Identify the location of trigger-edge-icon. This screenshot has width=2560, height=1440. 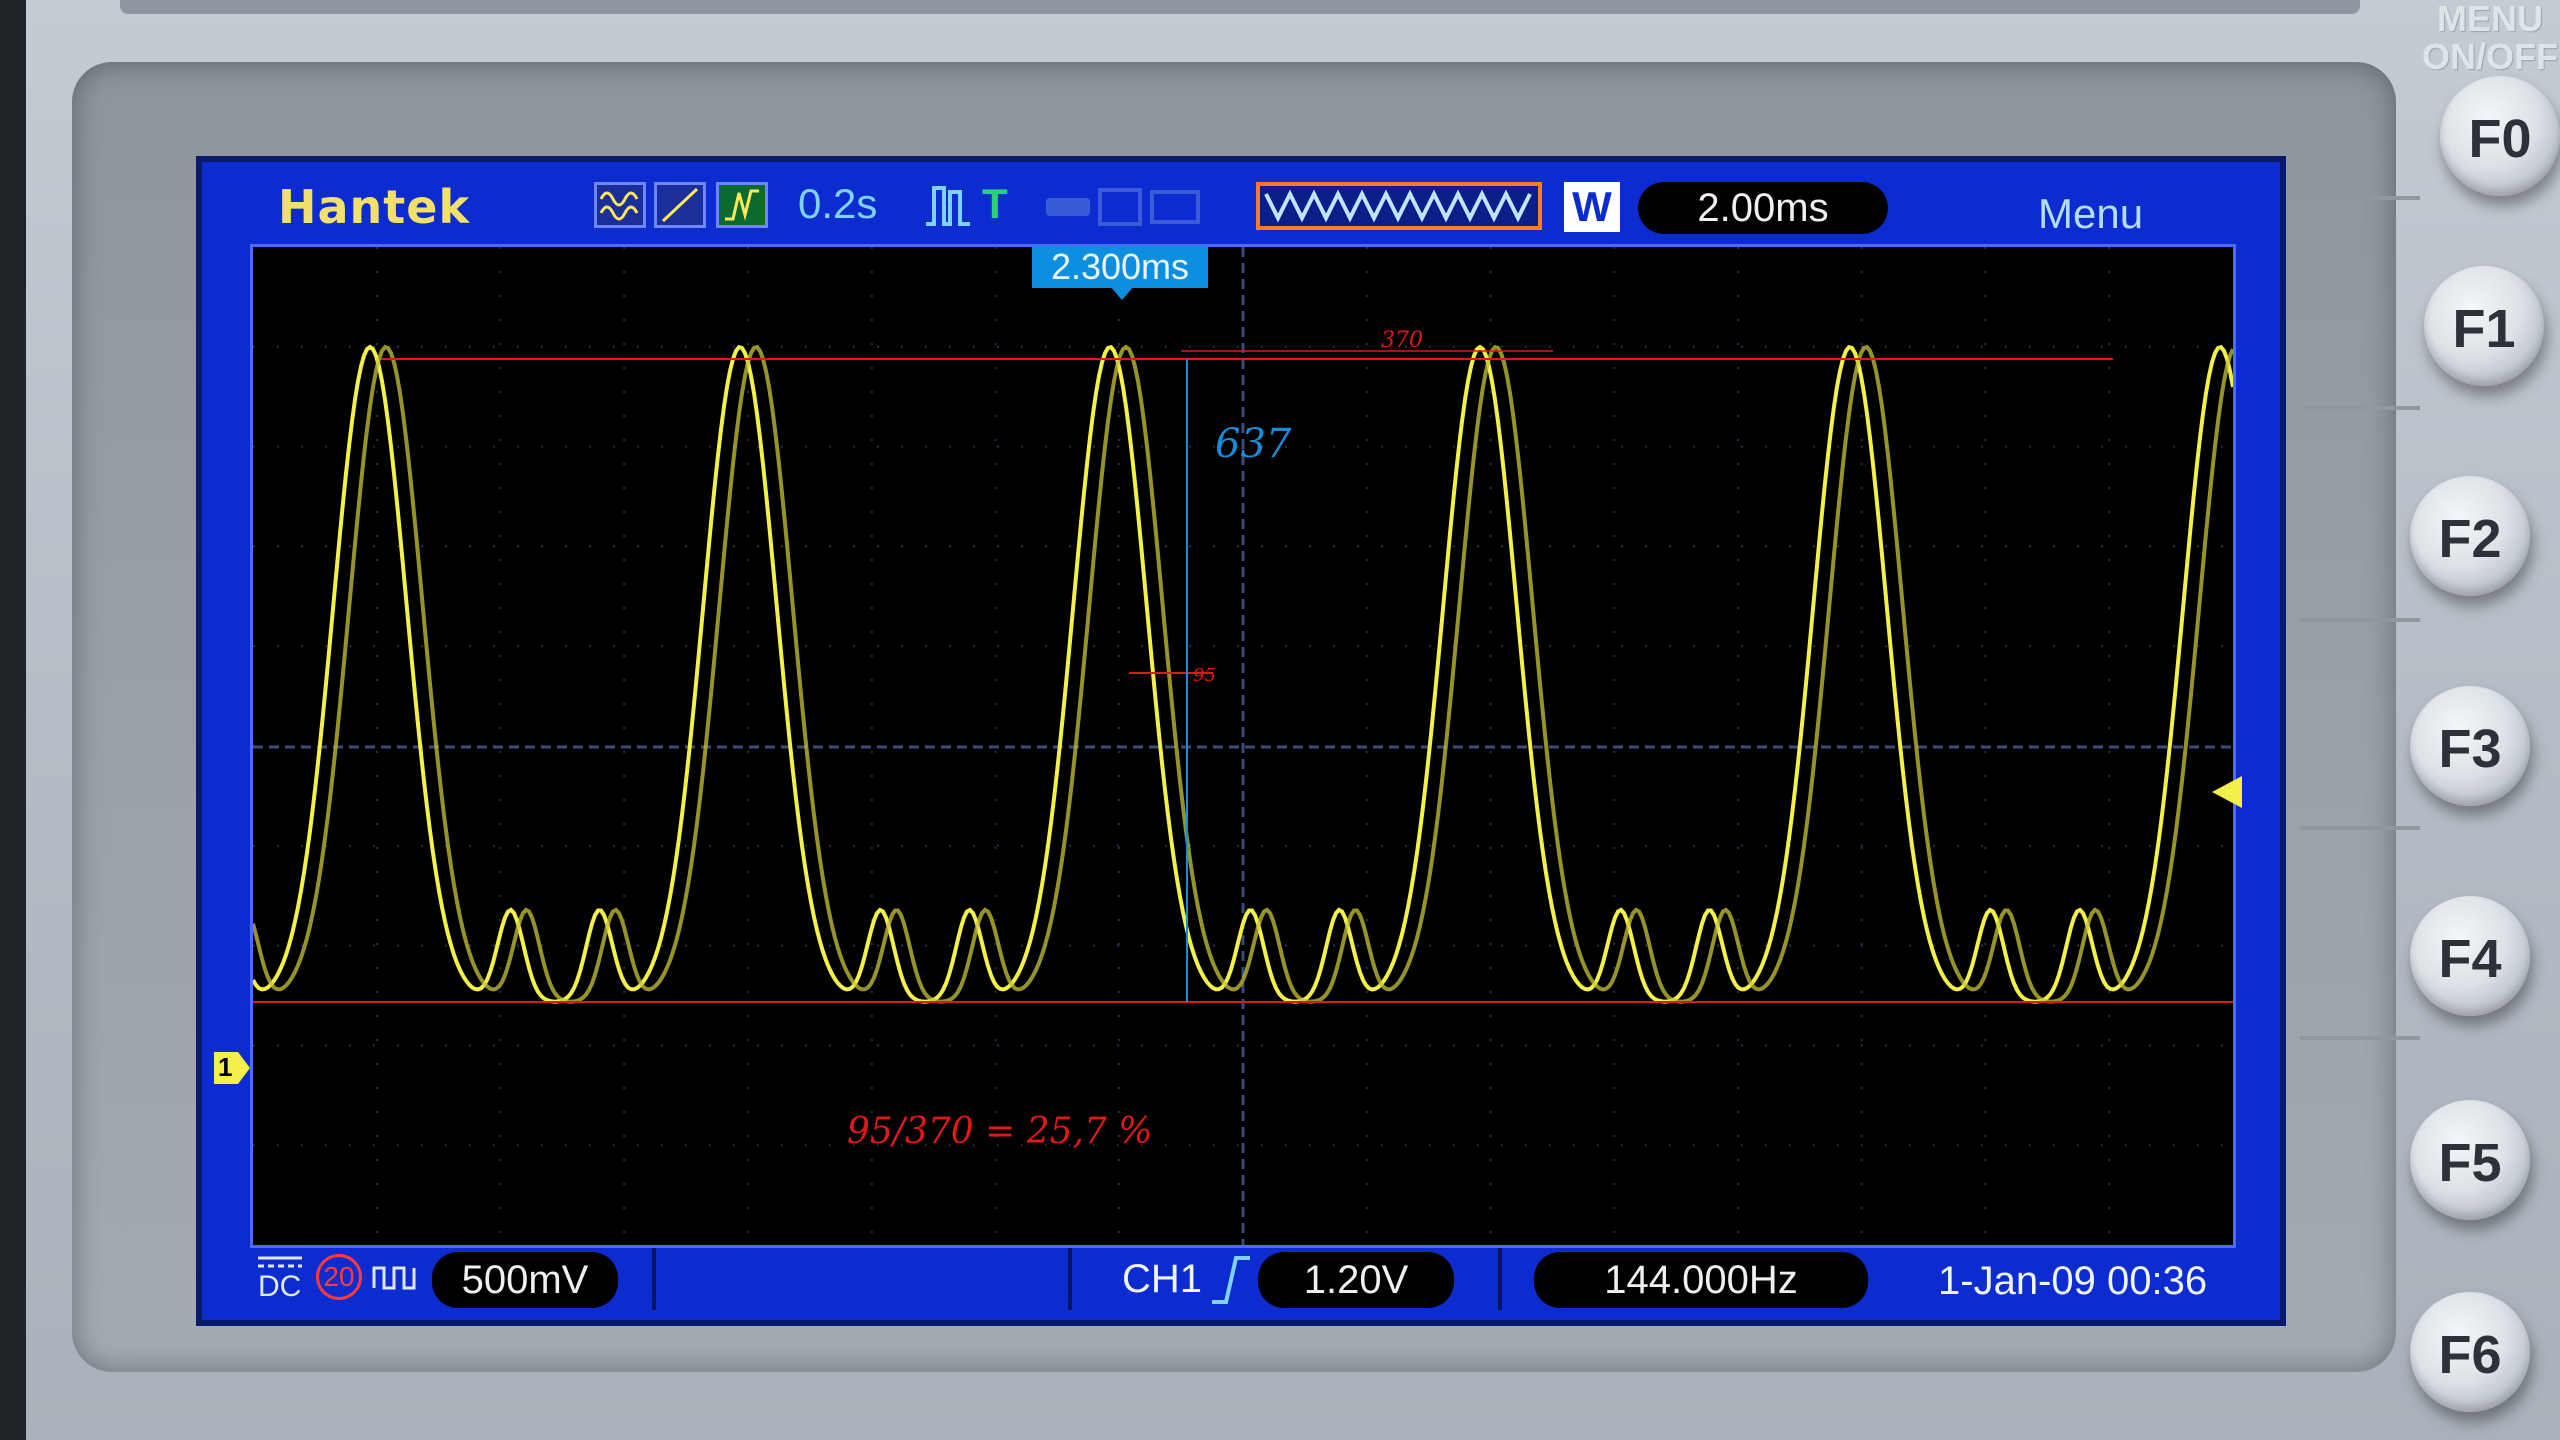
(948, 205).